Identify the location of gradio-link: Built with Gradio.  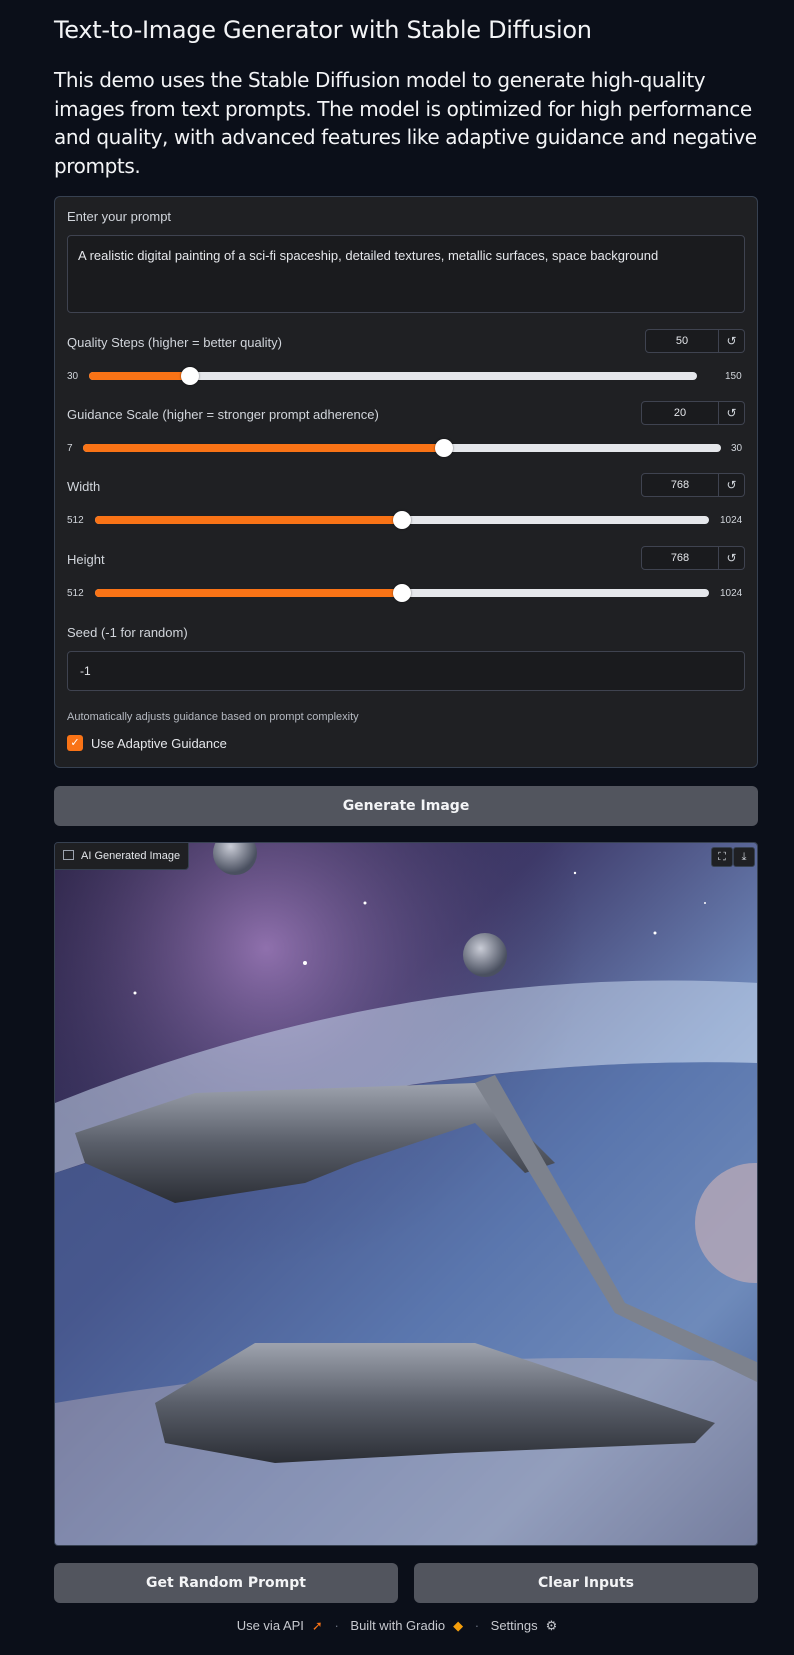
(397, 1625).